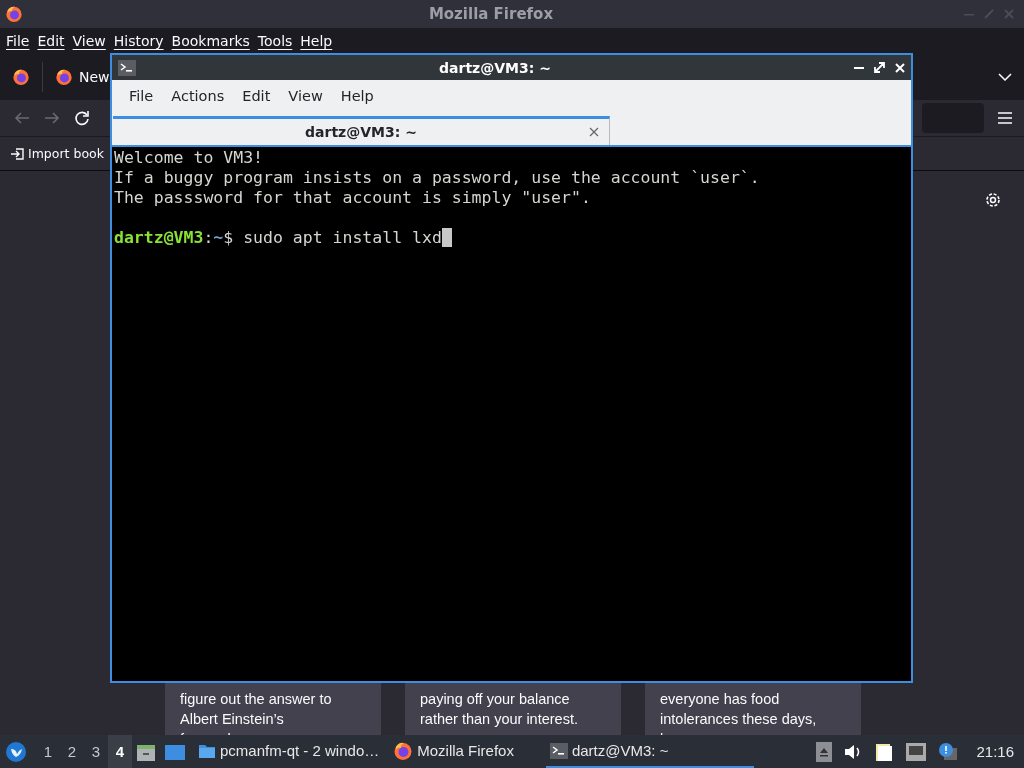 The height and width of the screenshot is (768, 1024). I want to click on eject-icon, so click(824, 751).